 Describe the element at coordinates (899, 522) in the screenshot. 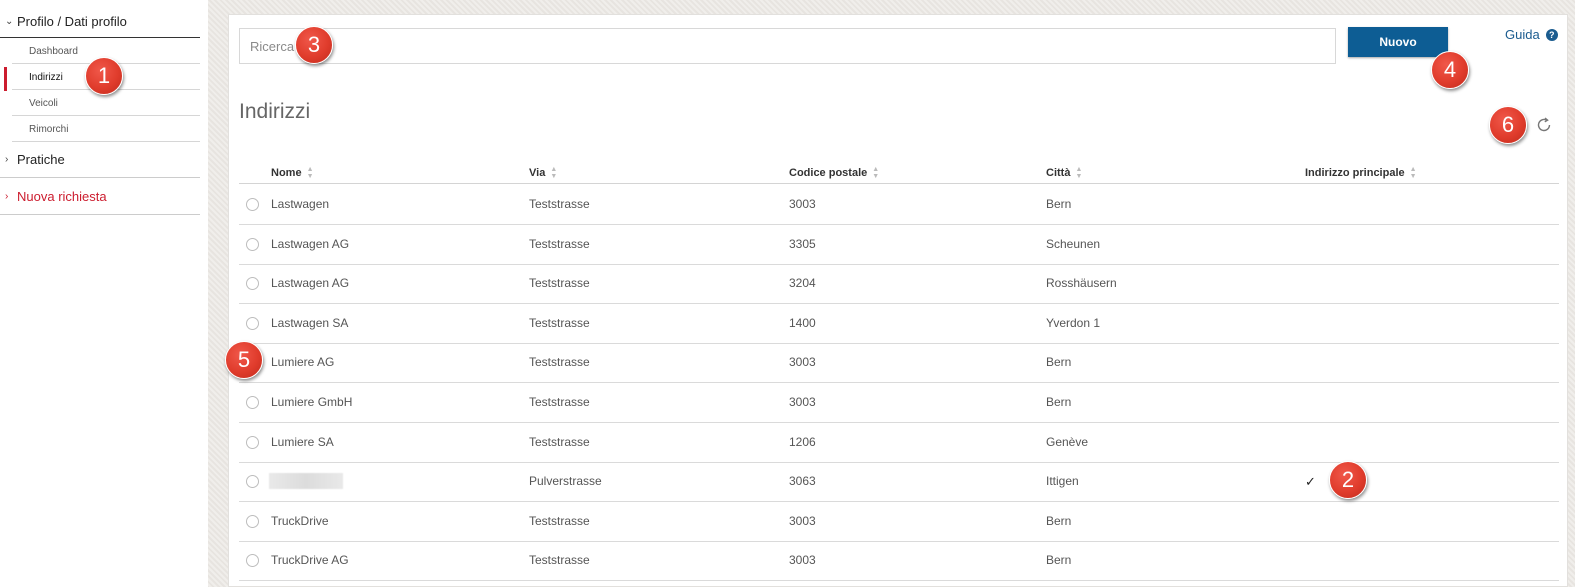

I see `table-row: TruckDrive Teststrasse 3003 Bern` at that location.